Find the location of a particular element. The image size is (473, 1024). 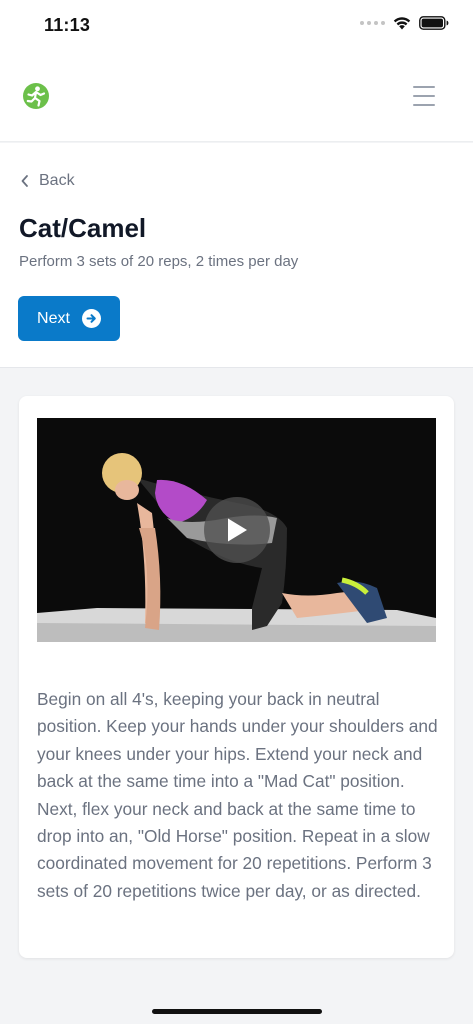

battery-icon is located at coordinates (434, 23).